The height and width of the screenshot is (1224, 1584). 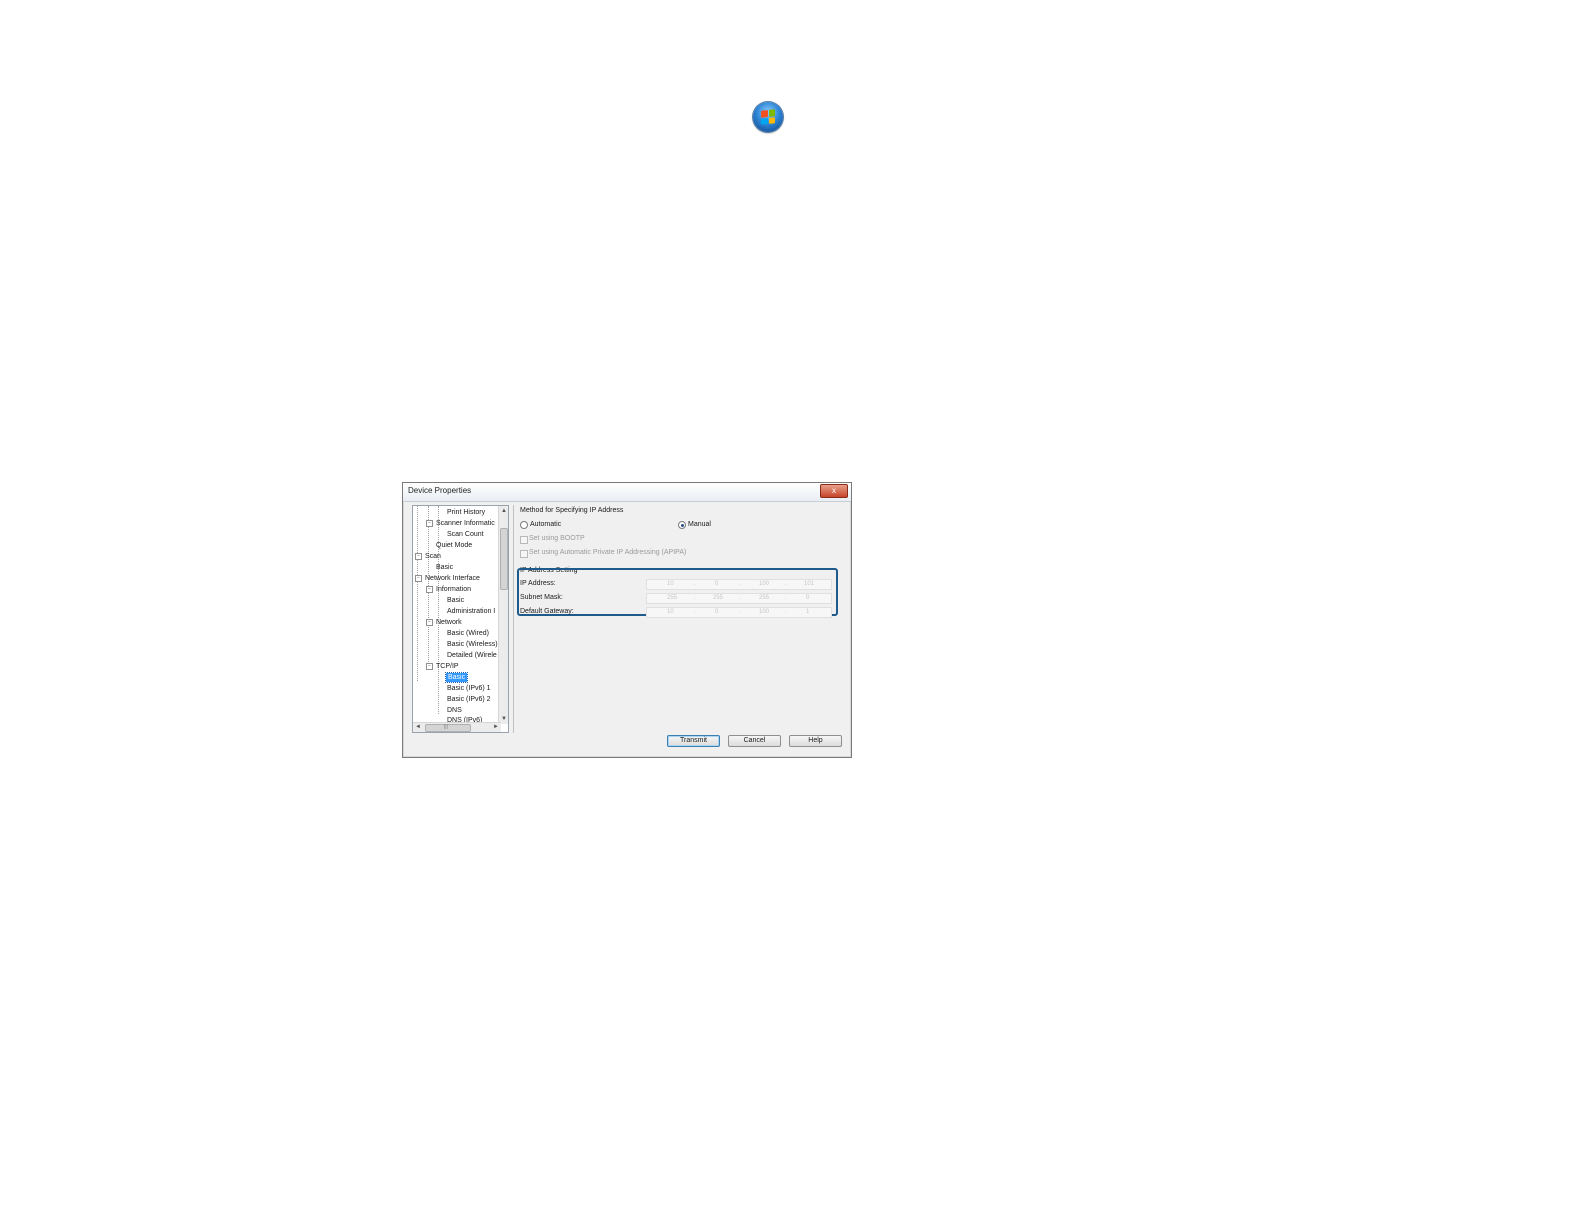 I want to click on tree-item-dns: DNS, so click(x=454, y=710).